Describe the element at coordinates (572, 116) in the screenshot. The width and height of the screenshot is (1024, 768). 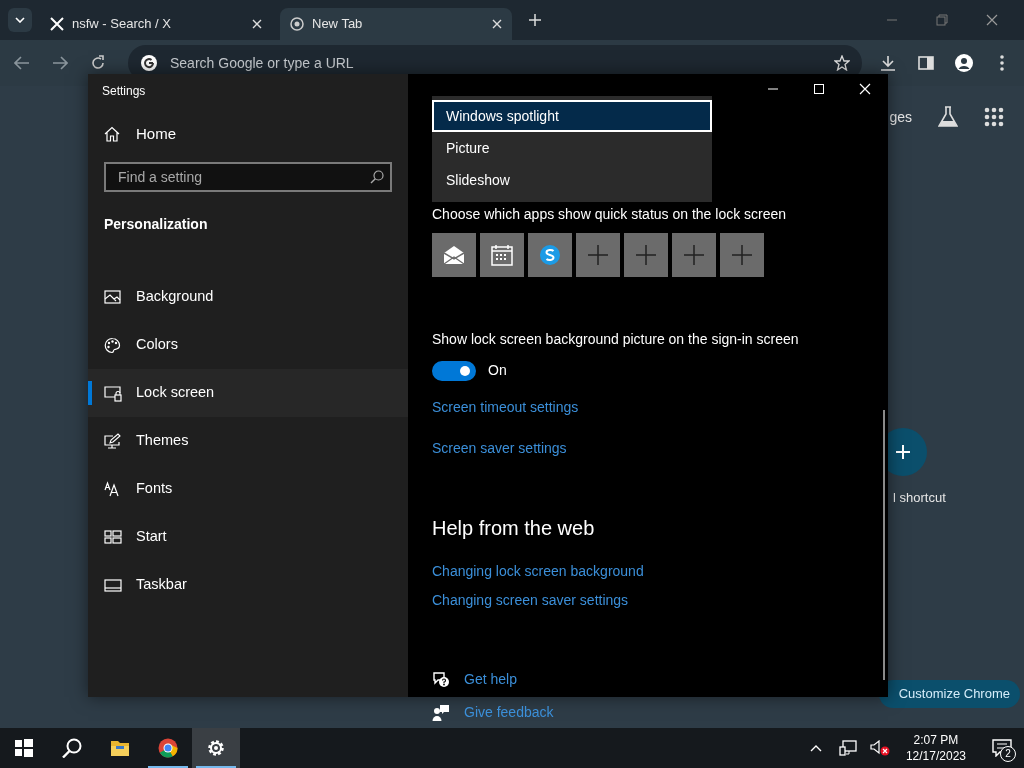
I see `dropdown-option: Windows spotlight` at that location.